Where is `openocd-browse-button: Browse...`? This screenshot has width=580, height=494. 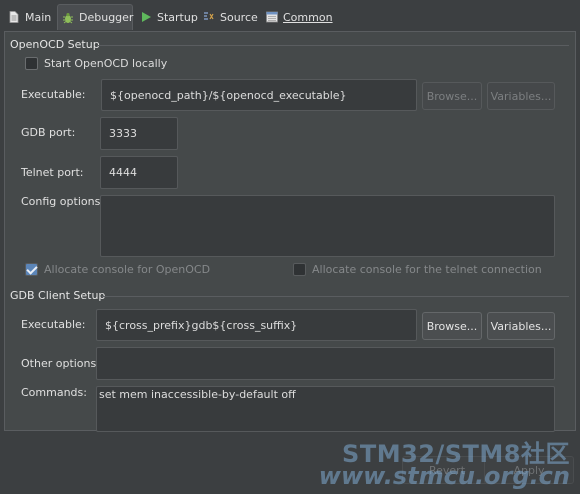
openocd-browse-button: Browse... is located at coordinates (452, 96).